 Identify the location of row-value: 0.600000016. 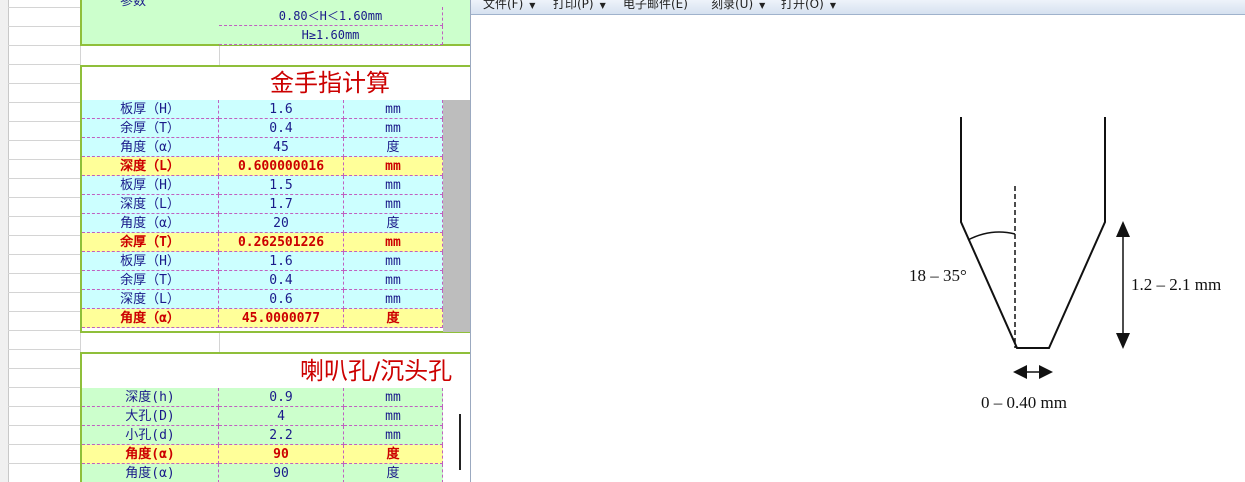
(281, 166).